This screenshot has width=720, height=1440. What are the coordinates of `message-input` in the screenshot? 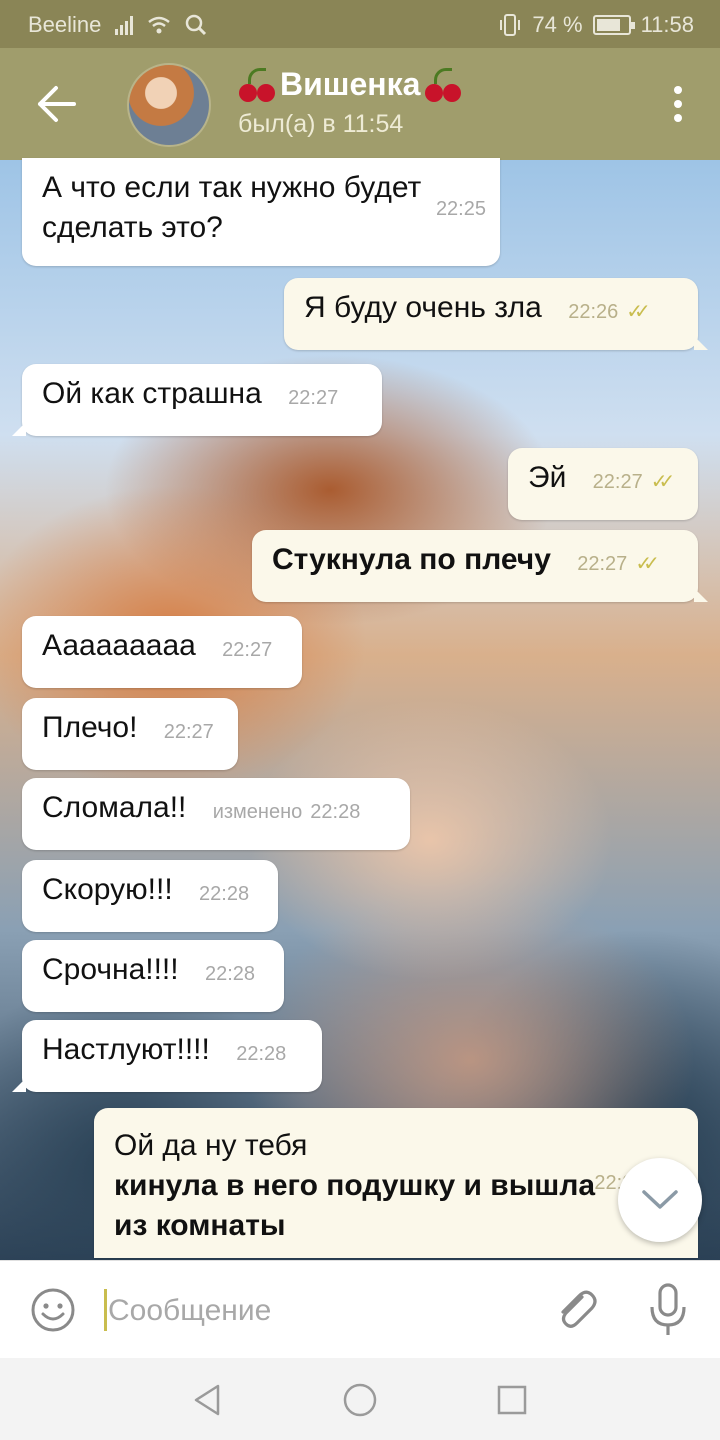 It's located at (318, 1311).